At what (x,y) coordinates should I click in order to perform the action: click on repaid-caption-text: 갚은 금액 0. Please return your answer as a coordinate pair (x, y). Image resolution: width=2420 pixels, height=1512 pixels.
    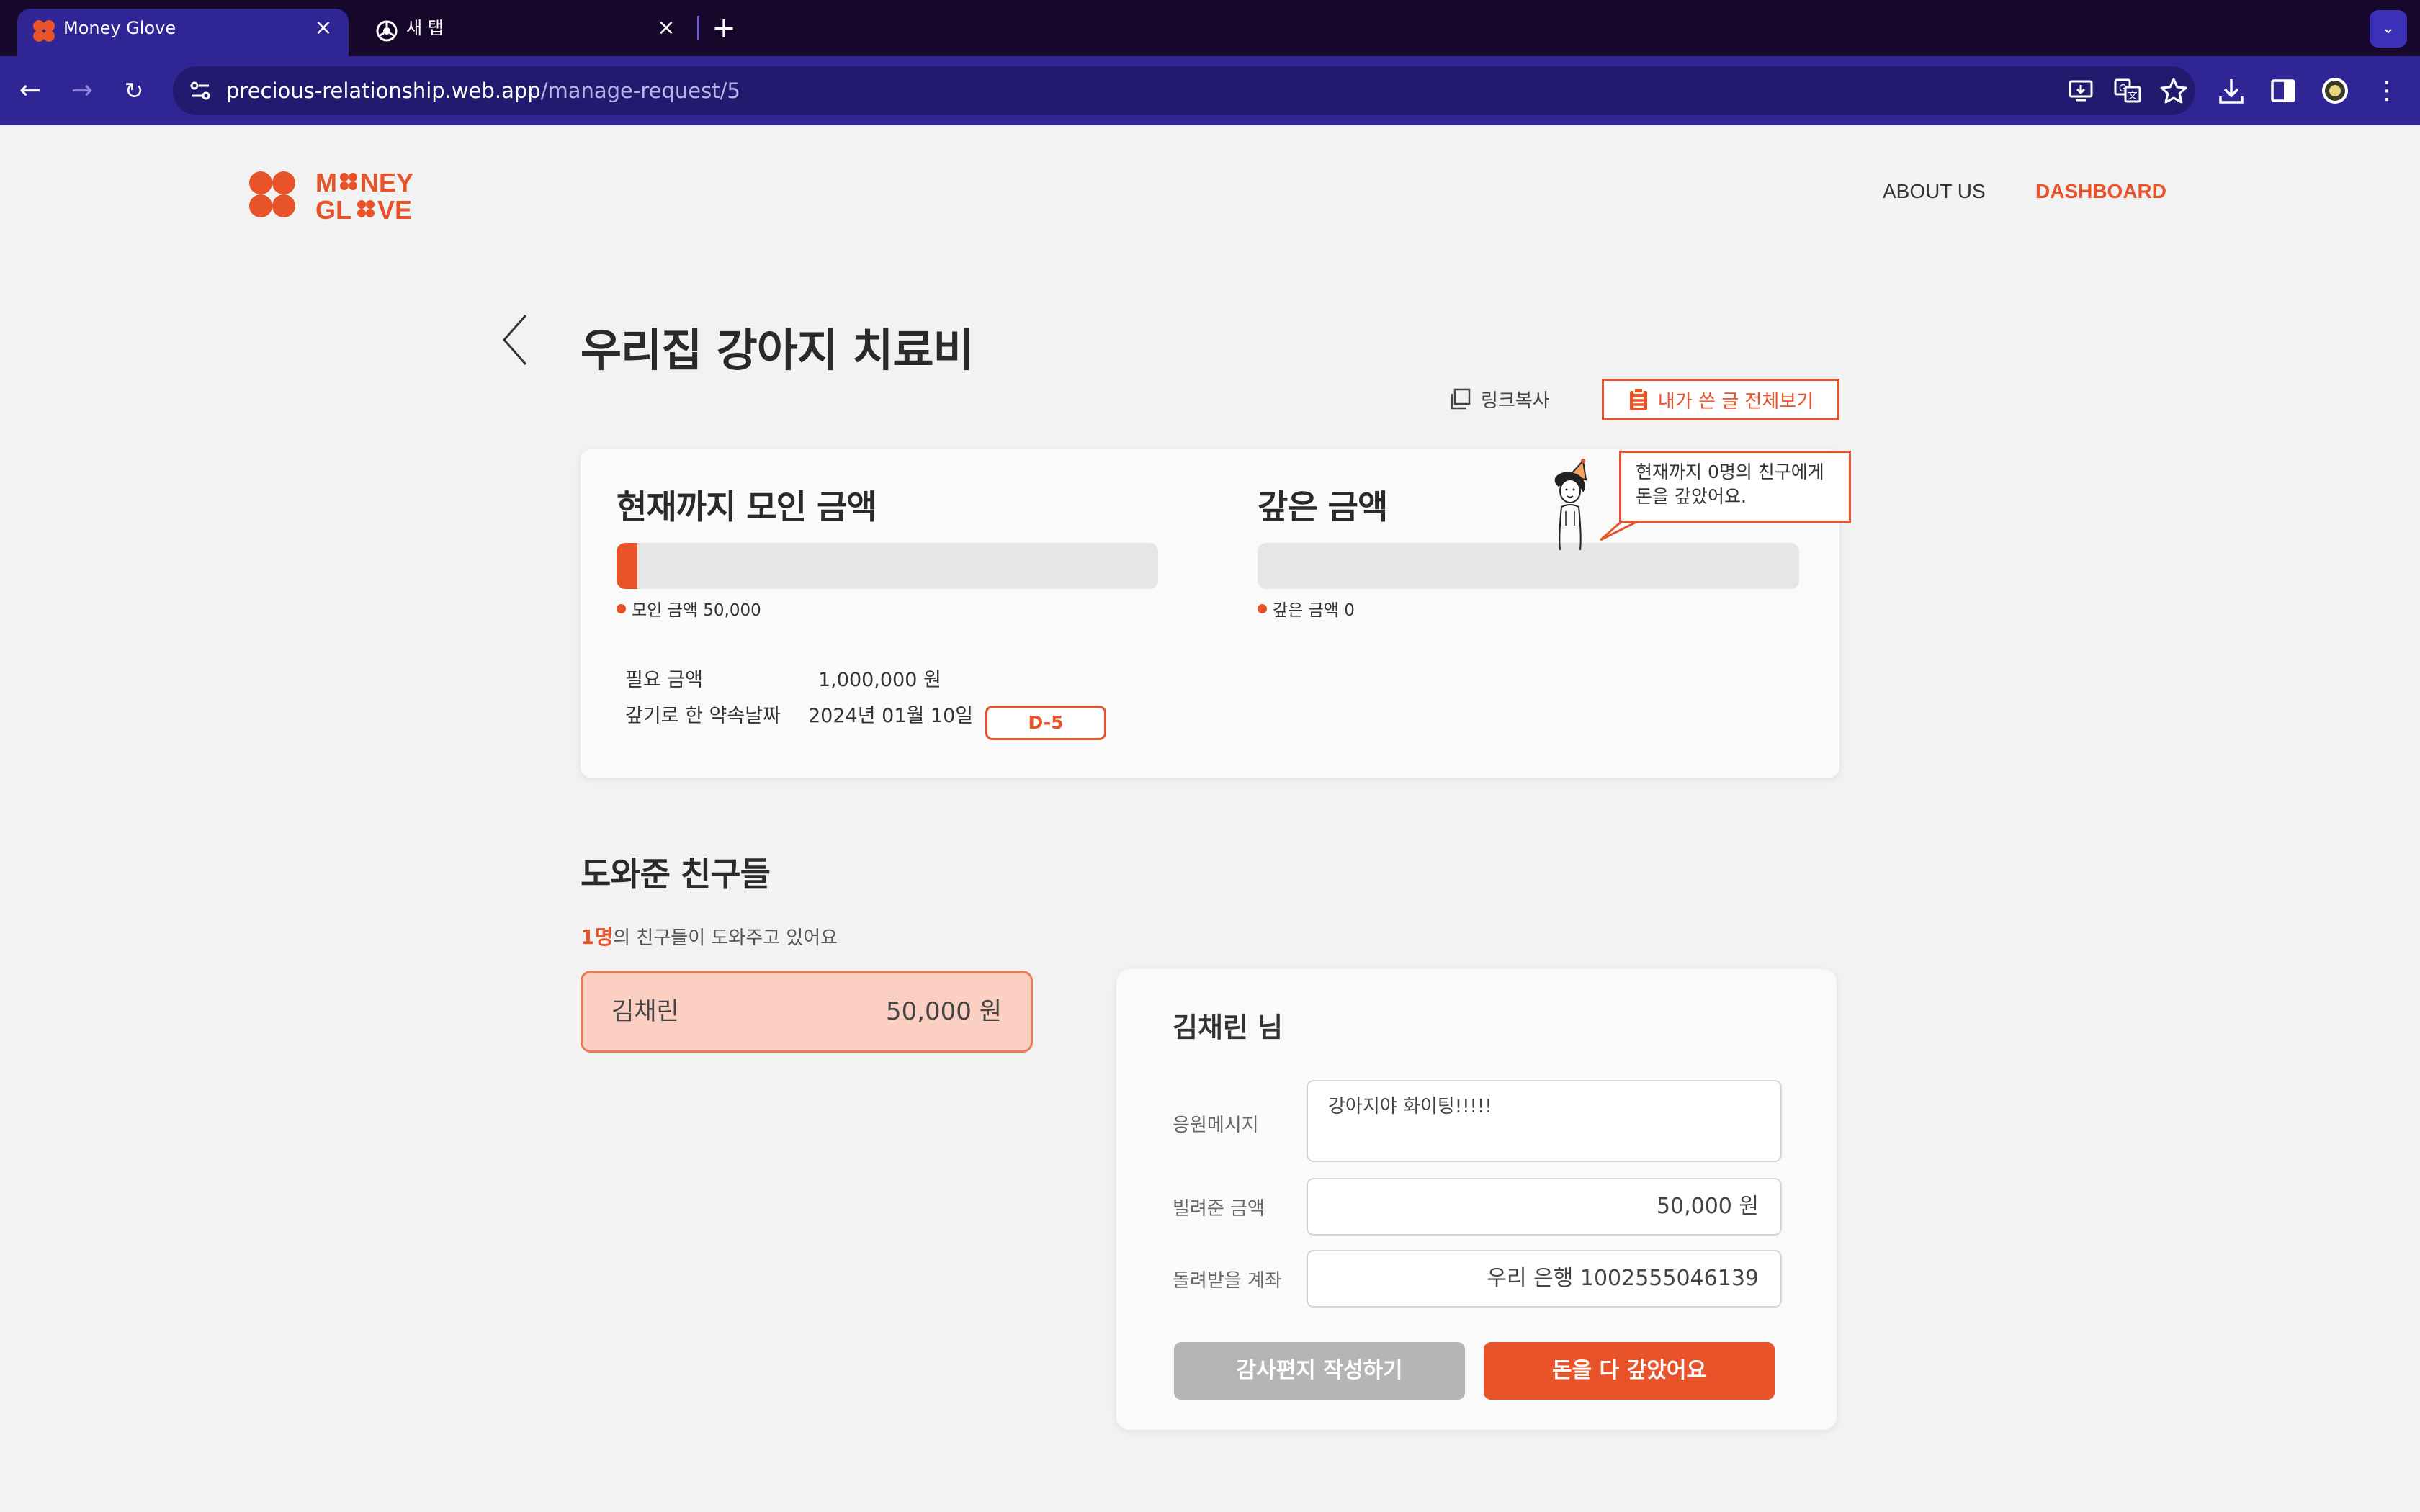
    Looking at the image, I should click on (1314, 610).